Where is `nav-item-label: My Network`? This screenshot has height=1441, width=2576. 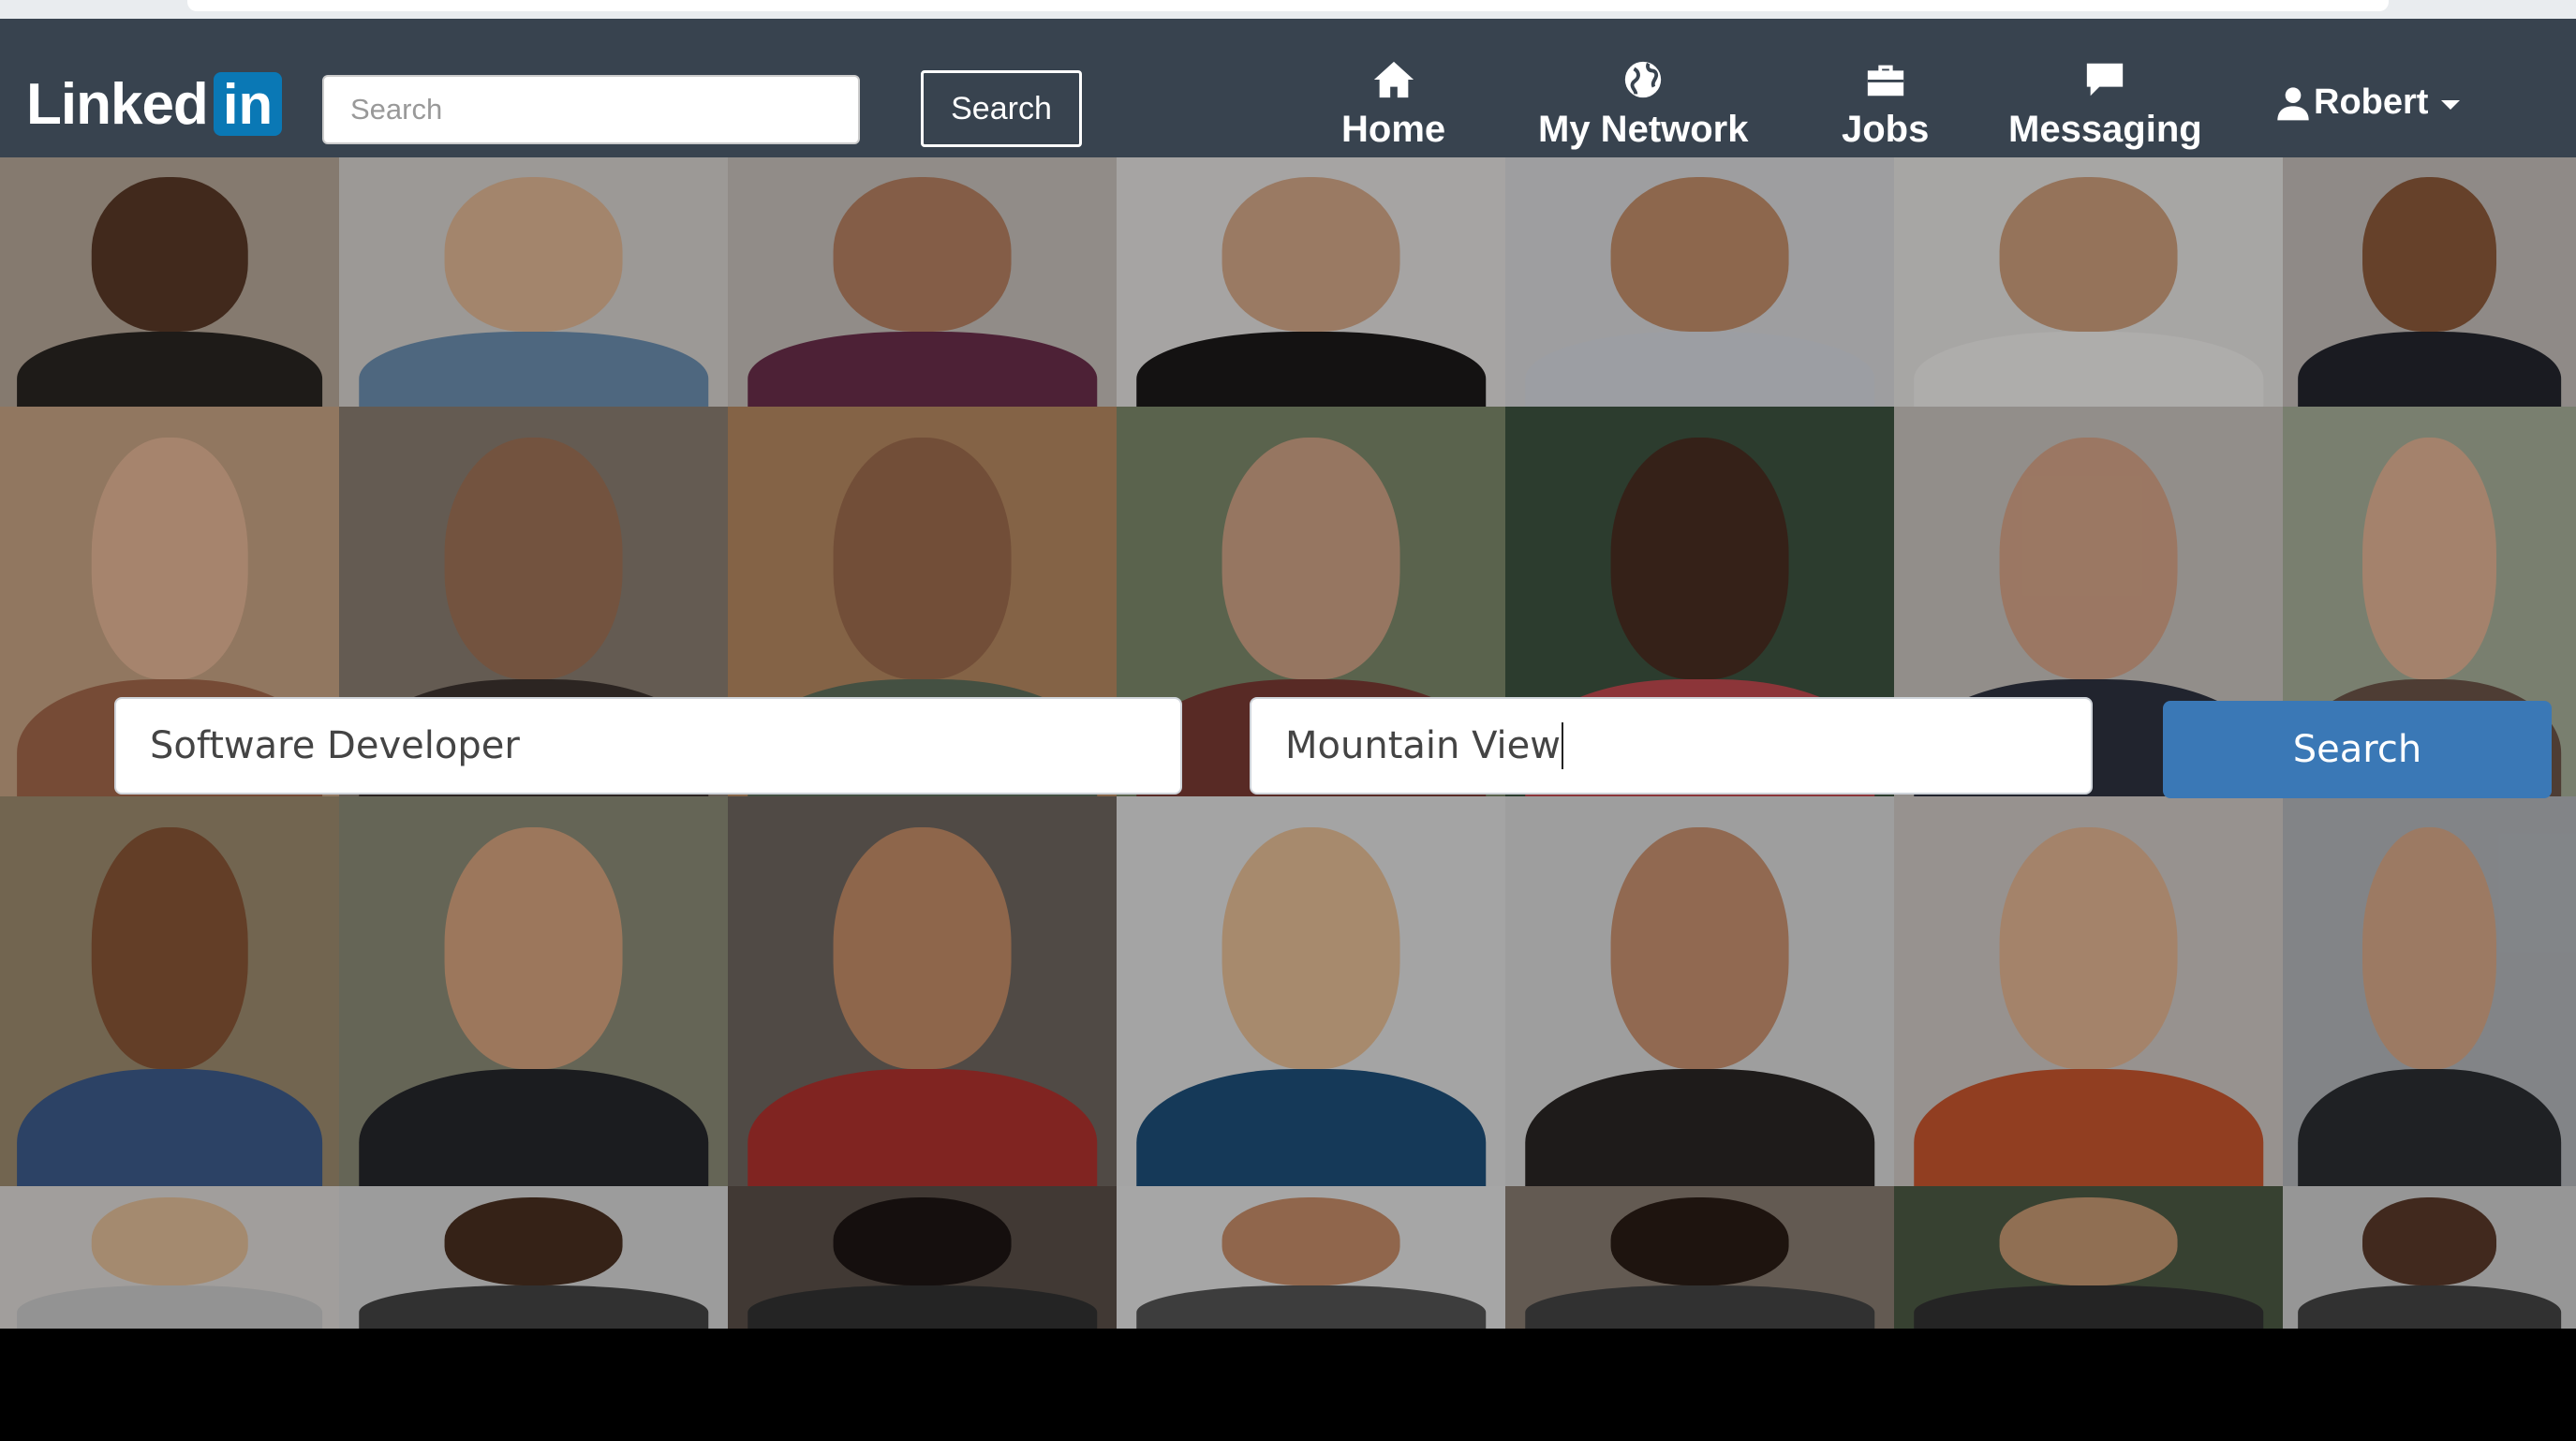
nav-item-label: My Network is located at coordinates (1644, 129).